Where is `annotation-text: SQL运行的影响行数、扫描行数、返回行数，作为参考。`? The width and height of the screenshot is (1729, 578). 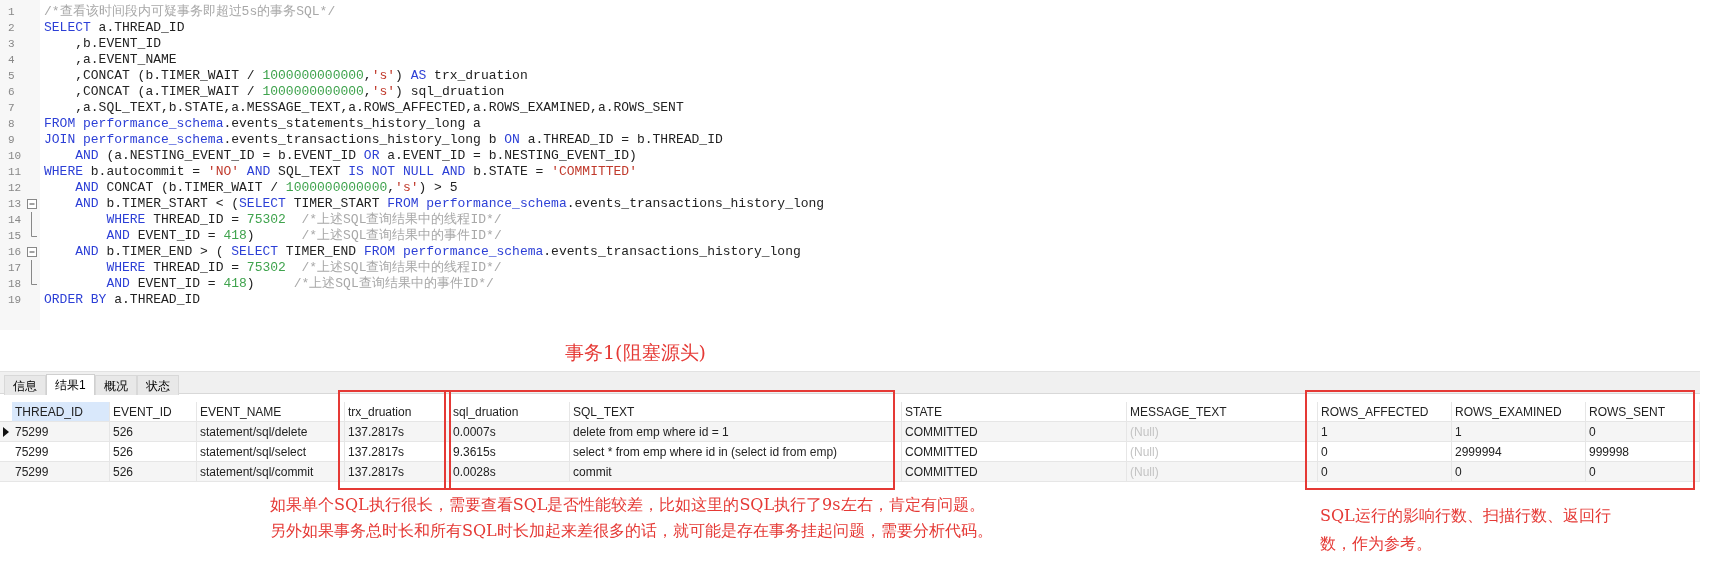 annotation-text: SQL运行的影响行数、扫描行数、返回行数，作为参考。 is located at coordinates (1466, 530).